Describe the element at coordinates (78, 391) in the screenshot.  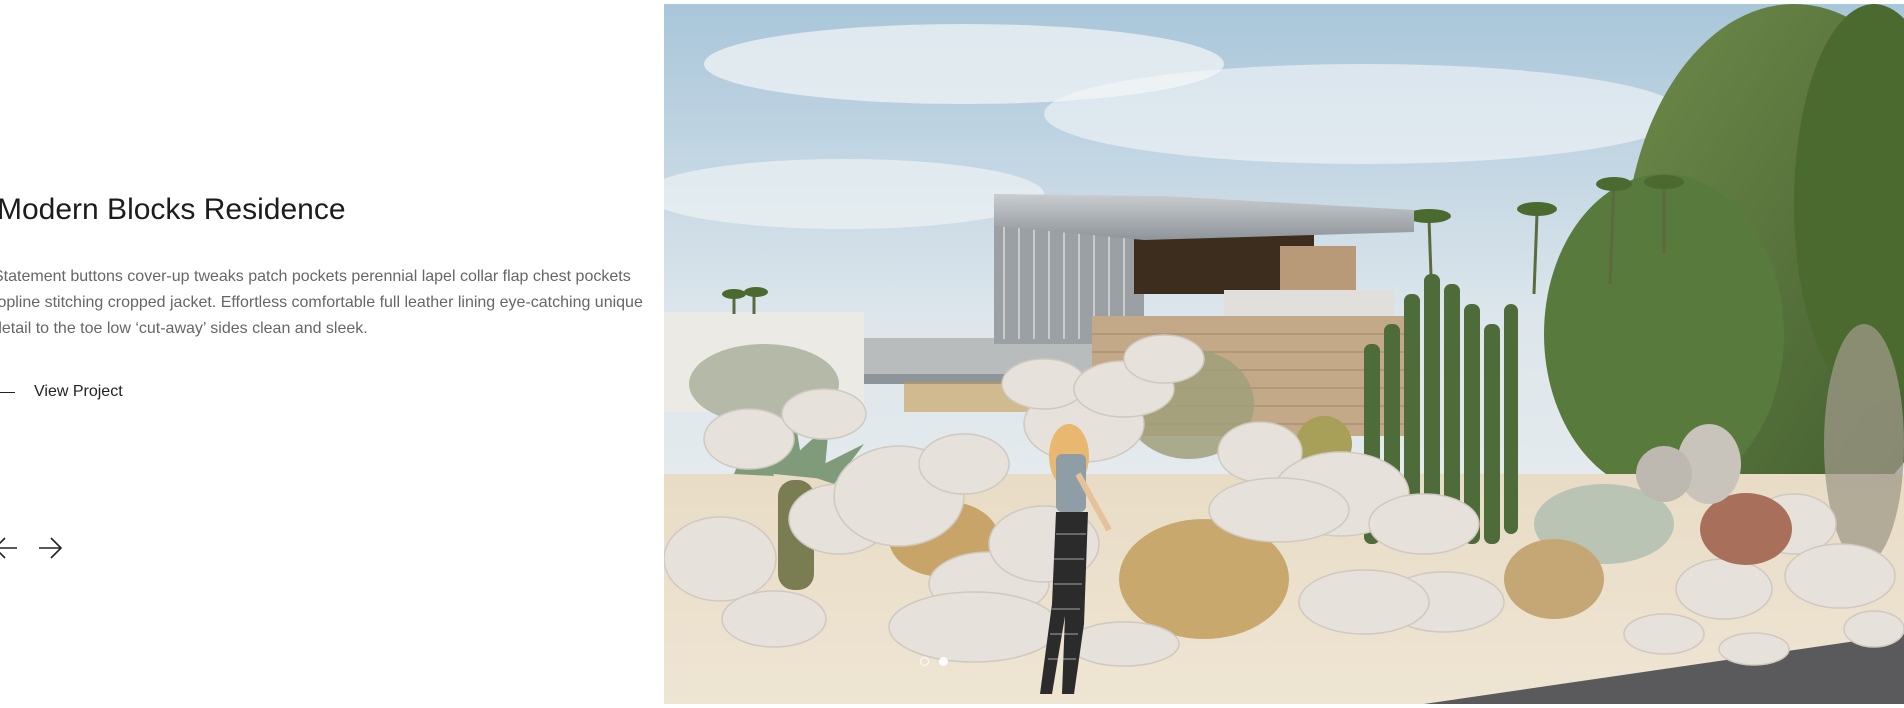
I see `view-project-label: View Project` at that location.